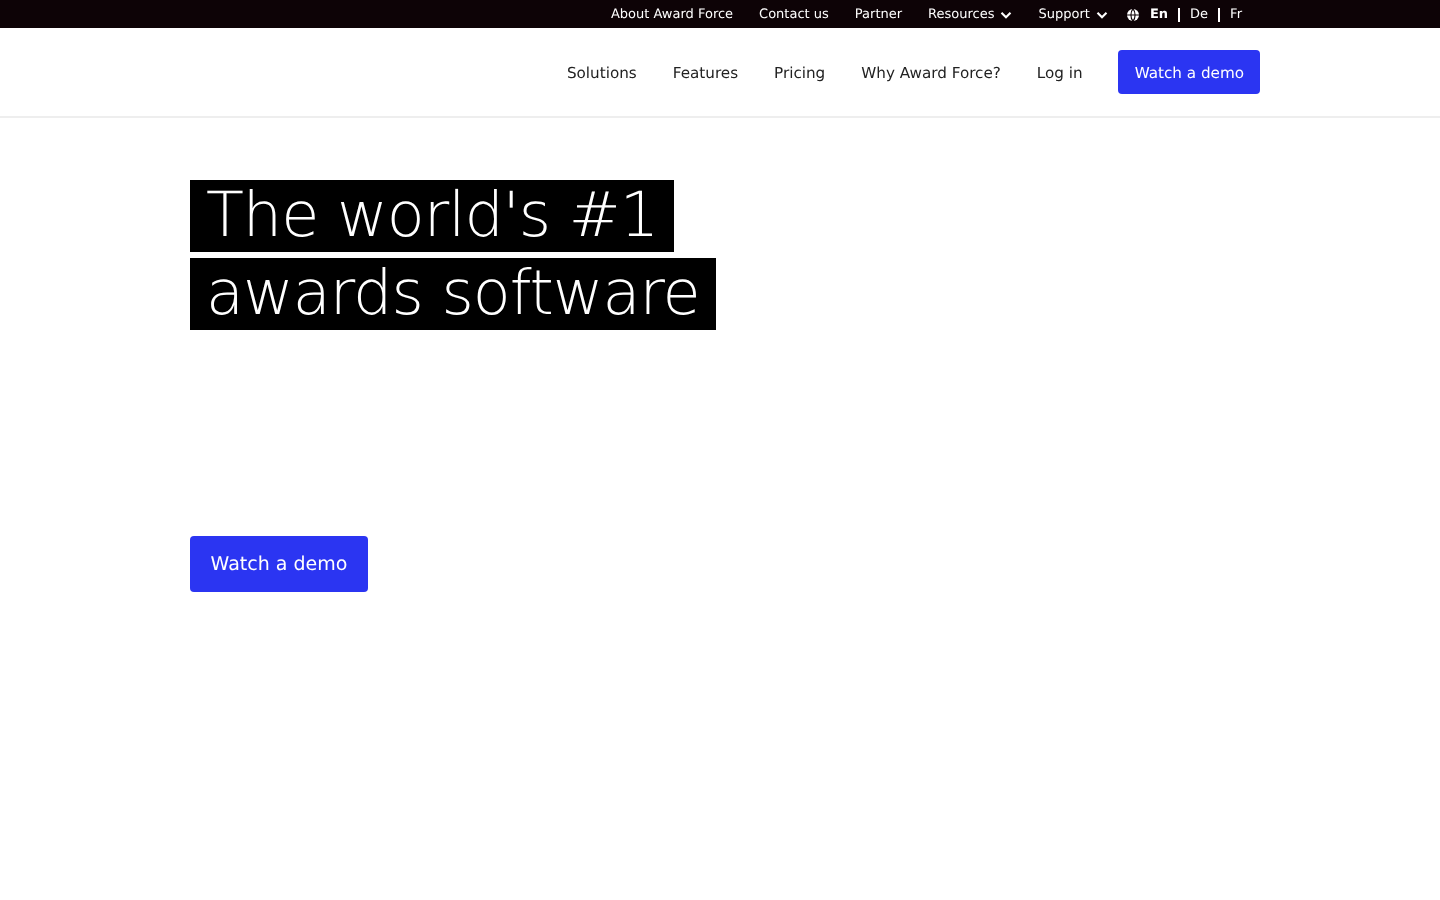 This screenshot has height=900, width=1440. Describe the element at coordinates (279, 564) in the screenshot. I see `demo-button: Watch a demo` at that location.